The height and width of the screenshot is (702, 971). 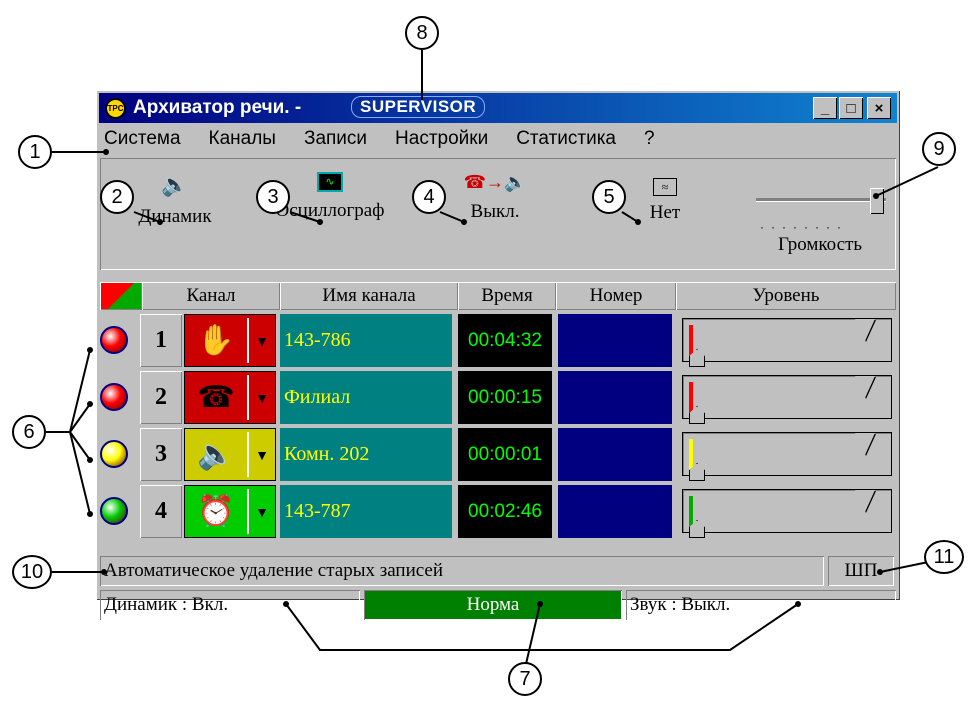 I want to click on callout-3: 3, so click(x=273, y=197).